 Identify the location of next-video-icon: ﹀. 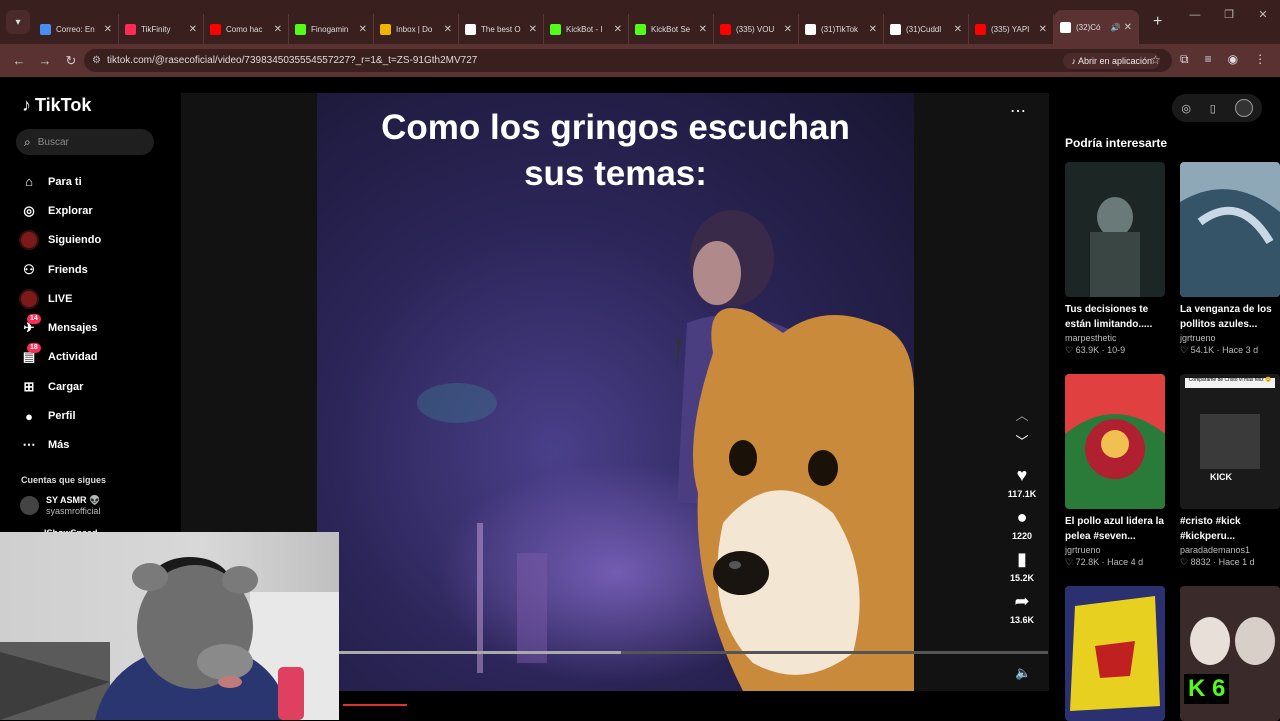
(1022, 444).